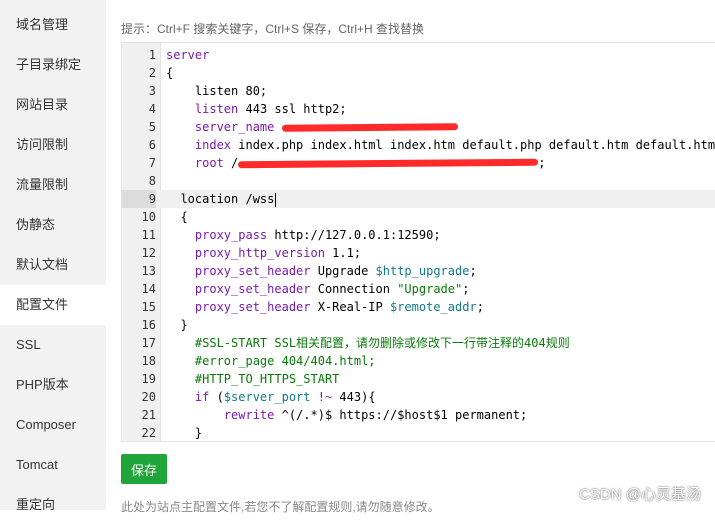 Image resolution: width=715 pixels, height=525 pixels. I want to click on line-number: 14, so click(148, 289).